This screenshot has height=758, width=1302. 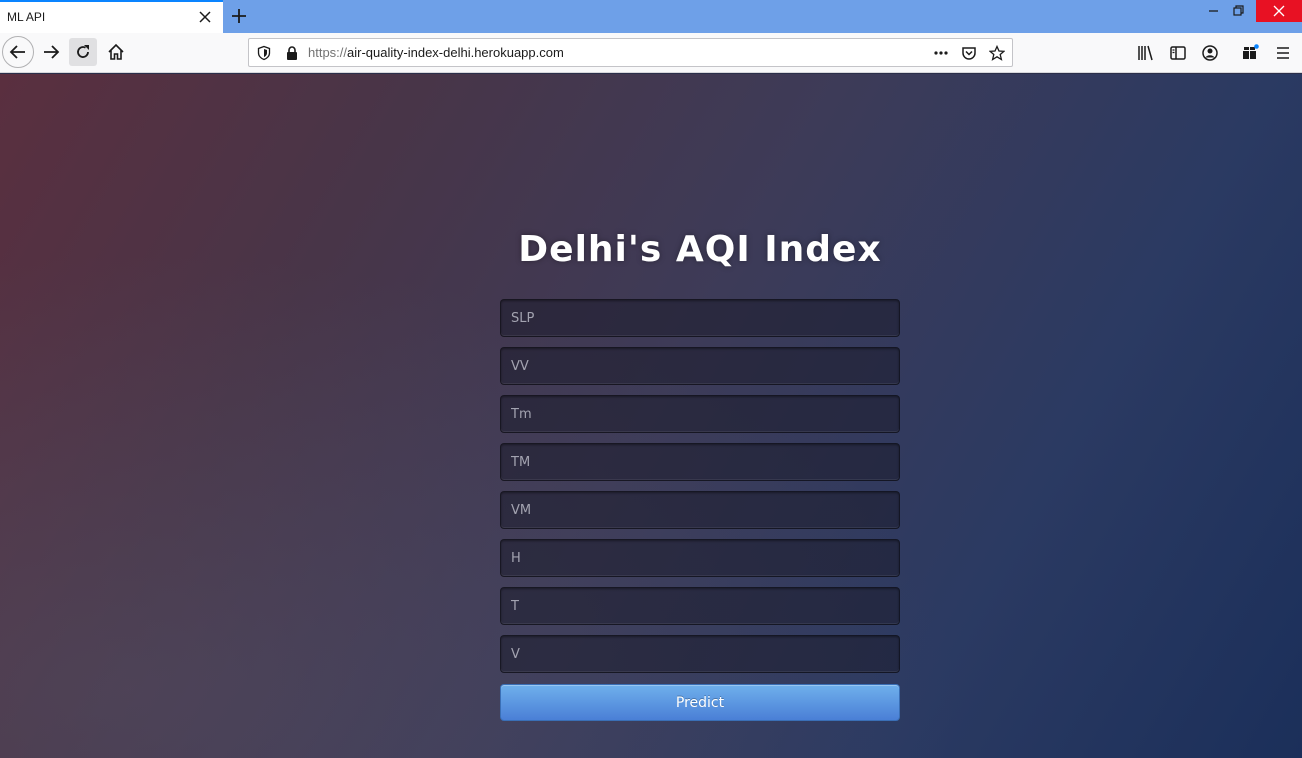 I want to click on predict-button: Predict, so click(x=700, y=702).